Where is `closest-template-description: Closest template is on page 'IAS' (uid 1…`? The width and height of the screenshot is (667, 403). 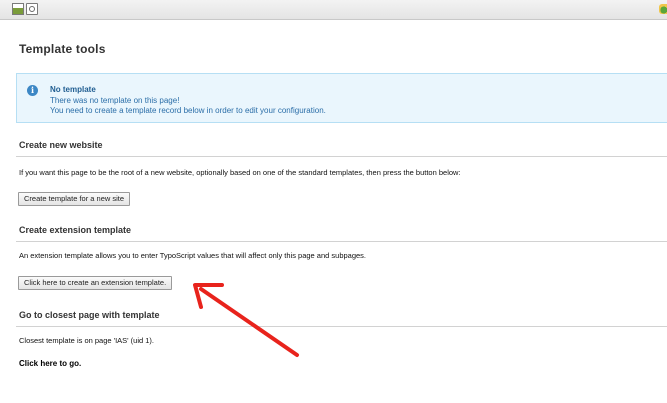
closest-template-description: Closest template is on page 'IAS' (uid 1… is located at coordinates (87, 340).